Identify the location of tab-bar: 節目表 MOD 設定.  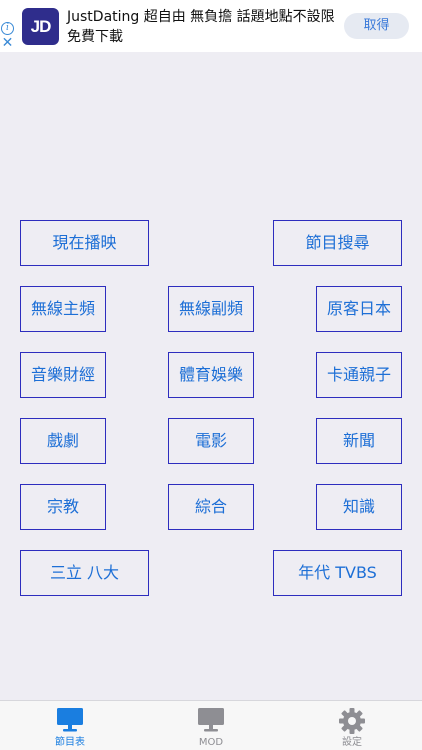
(211, 725).